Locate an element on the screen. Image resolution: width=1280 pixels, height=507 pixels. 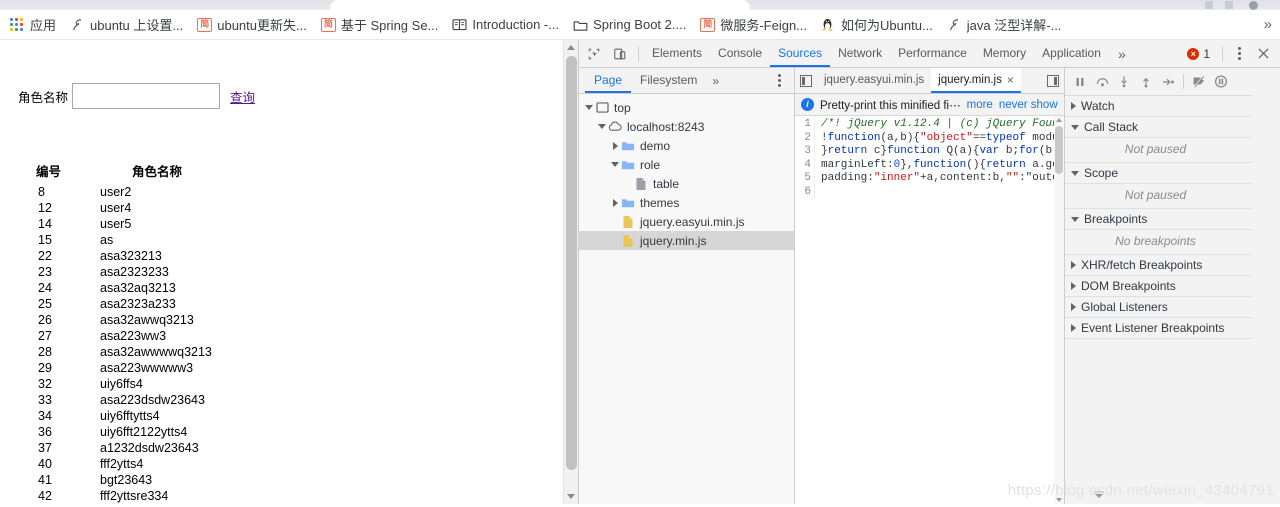
query-link: 查询 is located at coordinates (242, 96).